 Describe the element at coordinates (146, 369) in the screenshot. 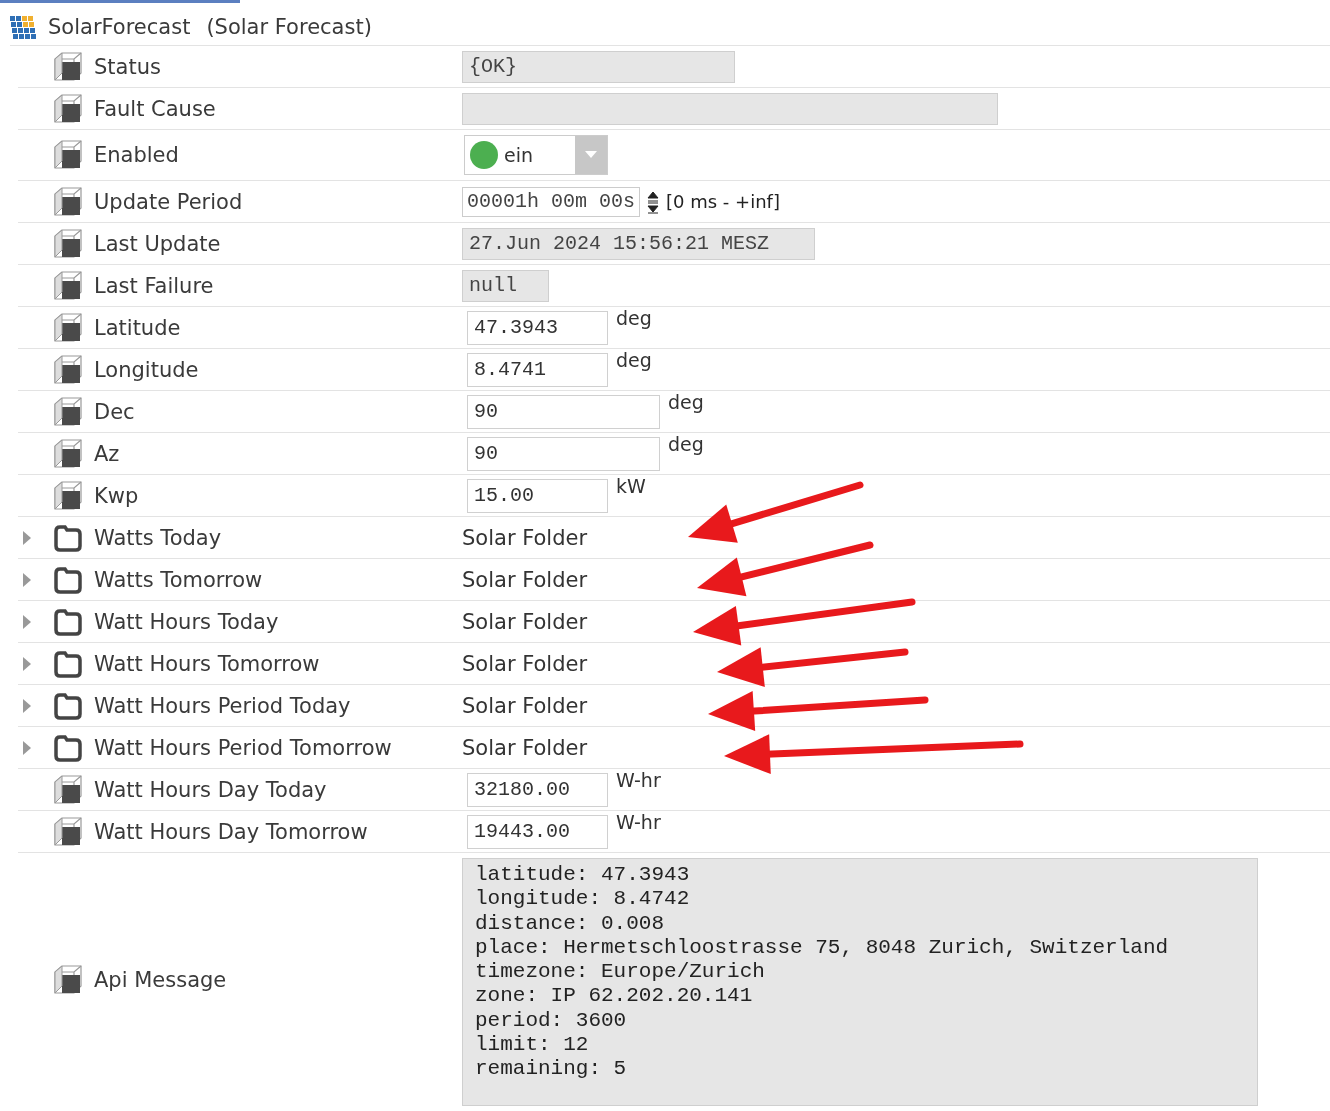

I see `property-label: Longitude` at that location.